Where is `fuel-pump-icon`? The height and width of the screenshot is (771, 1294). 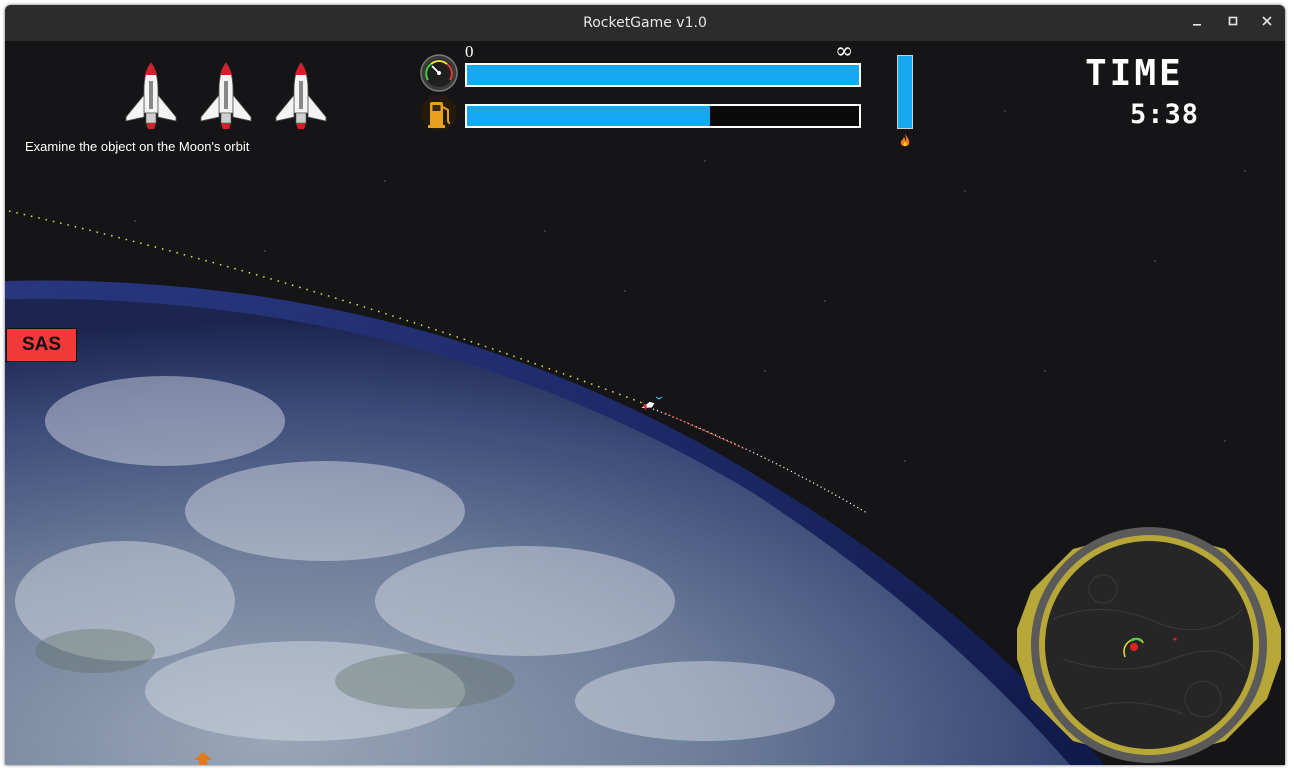 fuel-pump-icon is located at coordinates (439, 113).